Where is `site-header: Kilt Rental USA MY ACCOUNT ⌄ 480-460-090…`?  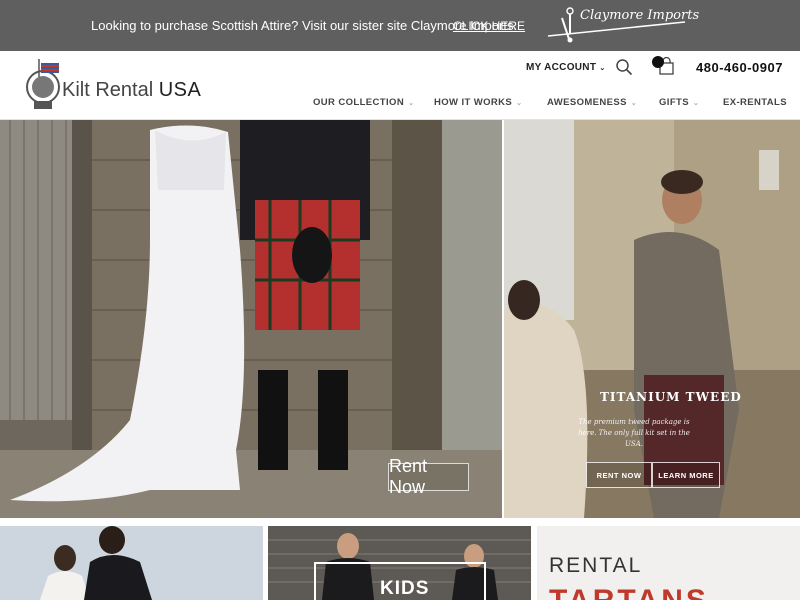
site-header: Kilt Rental USA MY ACCOUNT ⌄ 480-460-090… is located at coordinates (400, 85).